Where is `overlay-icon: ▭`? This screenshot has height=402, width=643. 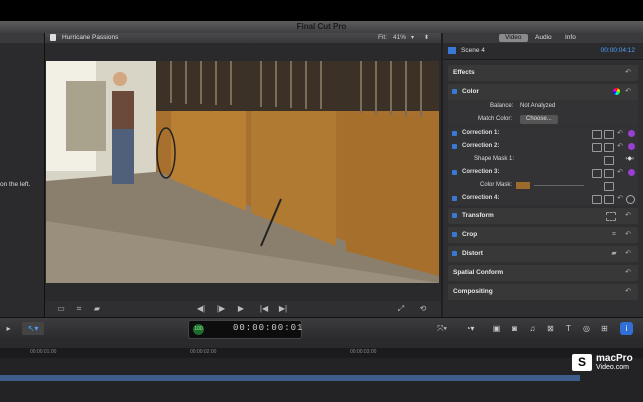 overlay-icon: ▭ is located at coordinates (61, 308).